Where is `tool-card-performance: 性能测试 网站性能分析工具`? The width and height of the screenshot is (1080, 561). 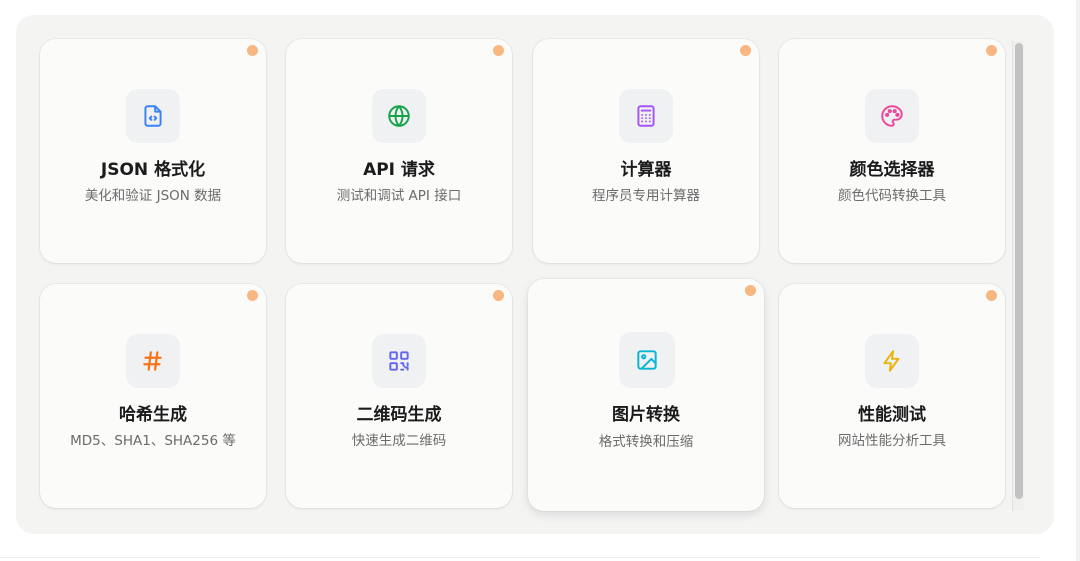
tool-card-performance: 性能测试 网站性能分析工具 is located at coordinates (892, 396).